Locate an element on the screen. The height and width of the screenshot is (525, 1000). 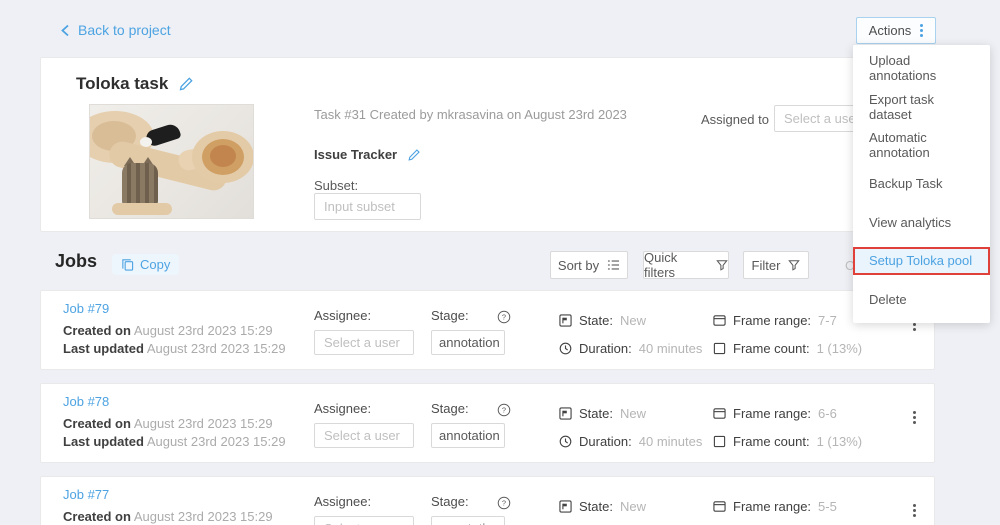
filter-label: Filter is located at coordinates (766, 265).